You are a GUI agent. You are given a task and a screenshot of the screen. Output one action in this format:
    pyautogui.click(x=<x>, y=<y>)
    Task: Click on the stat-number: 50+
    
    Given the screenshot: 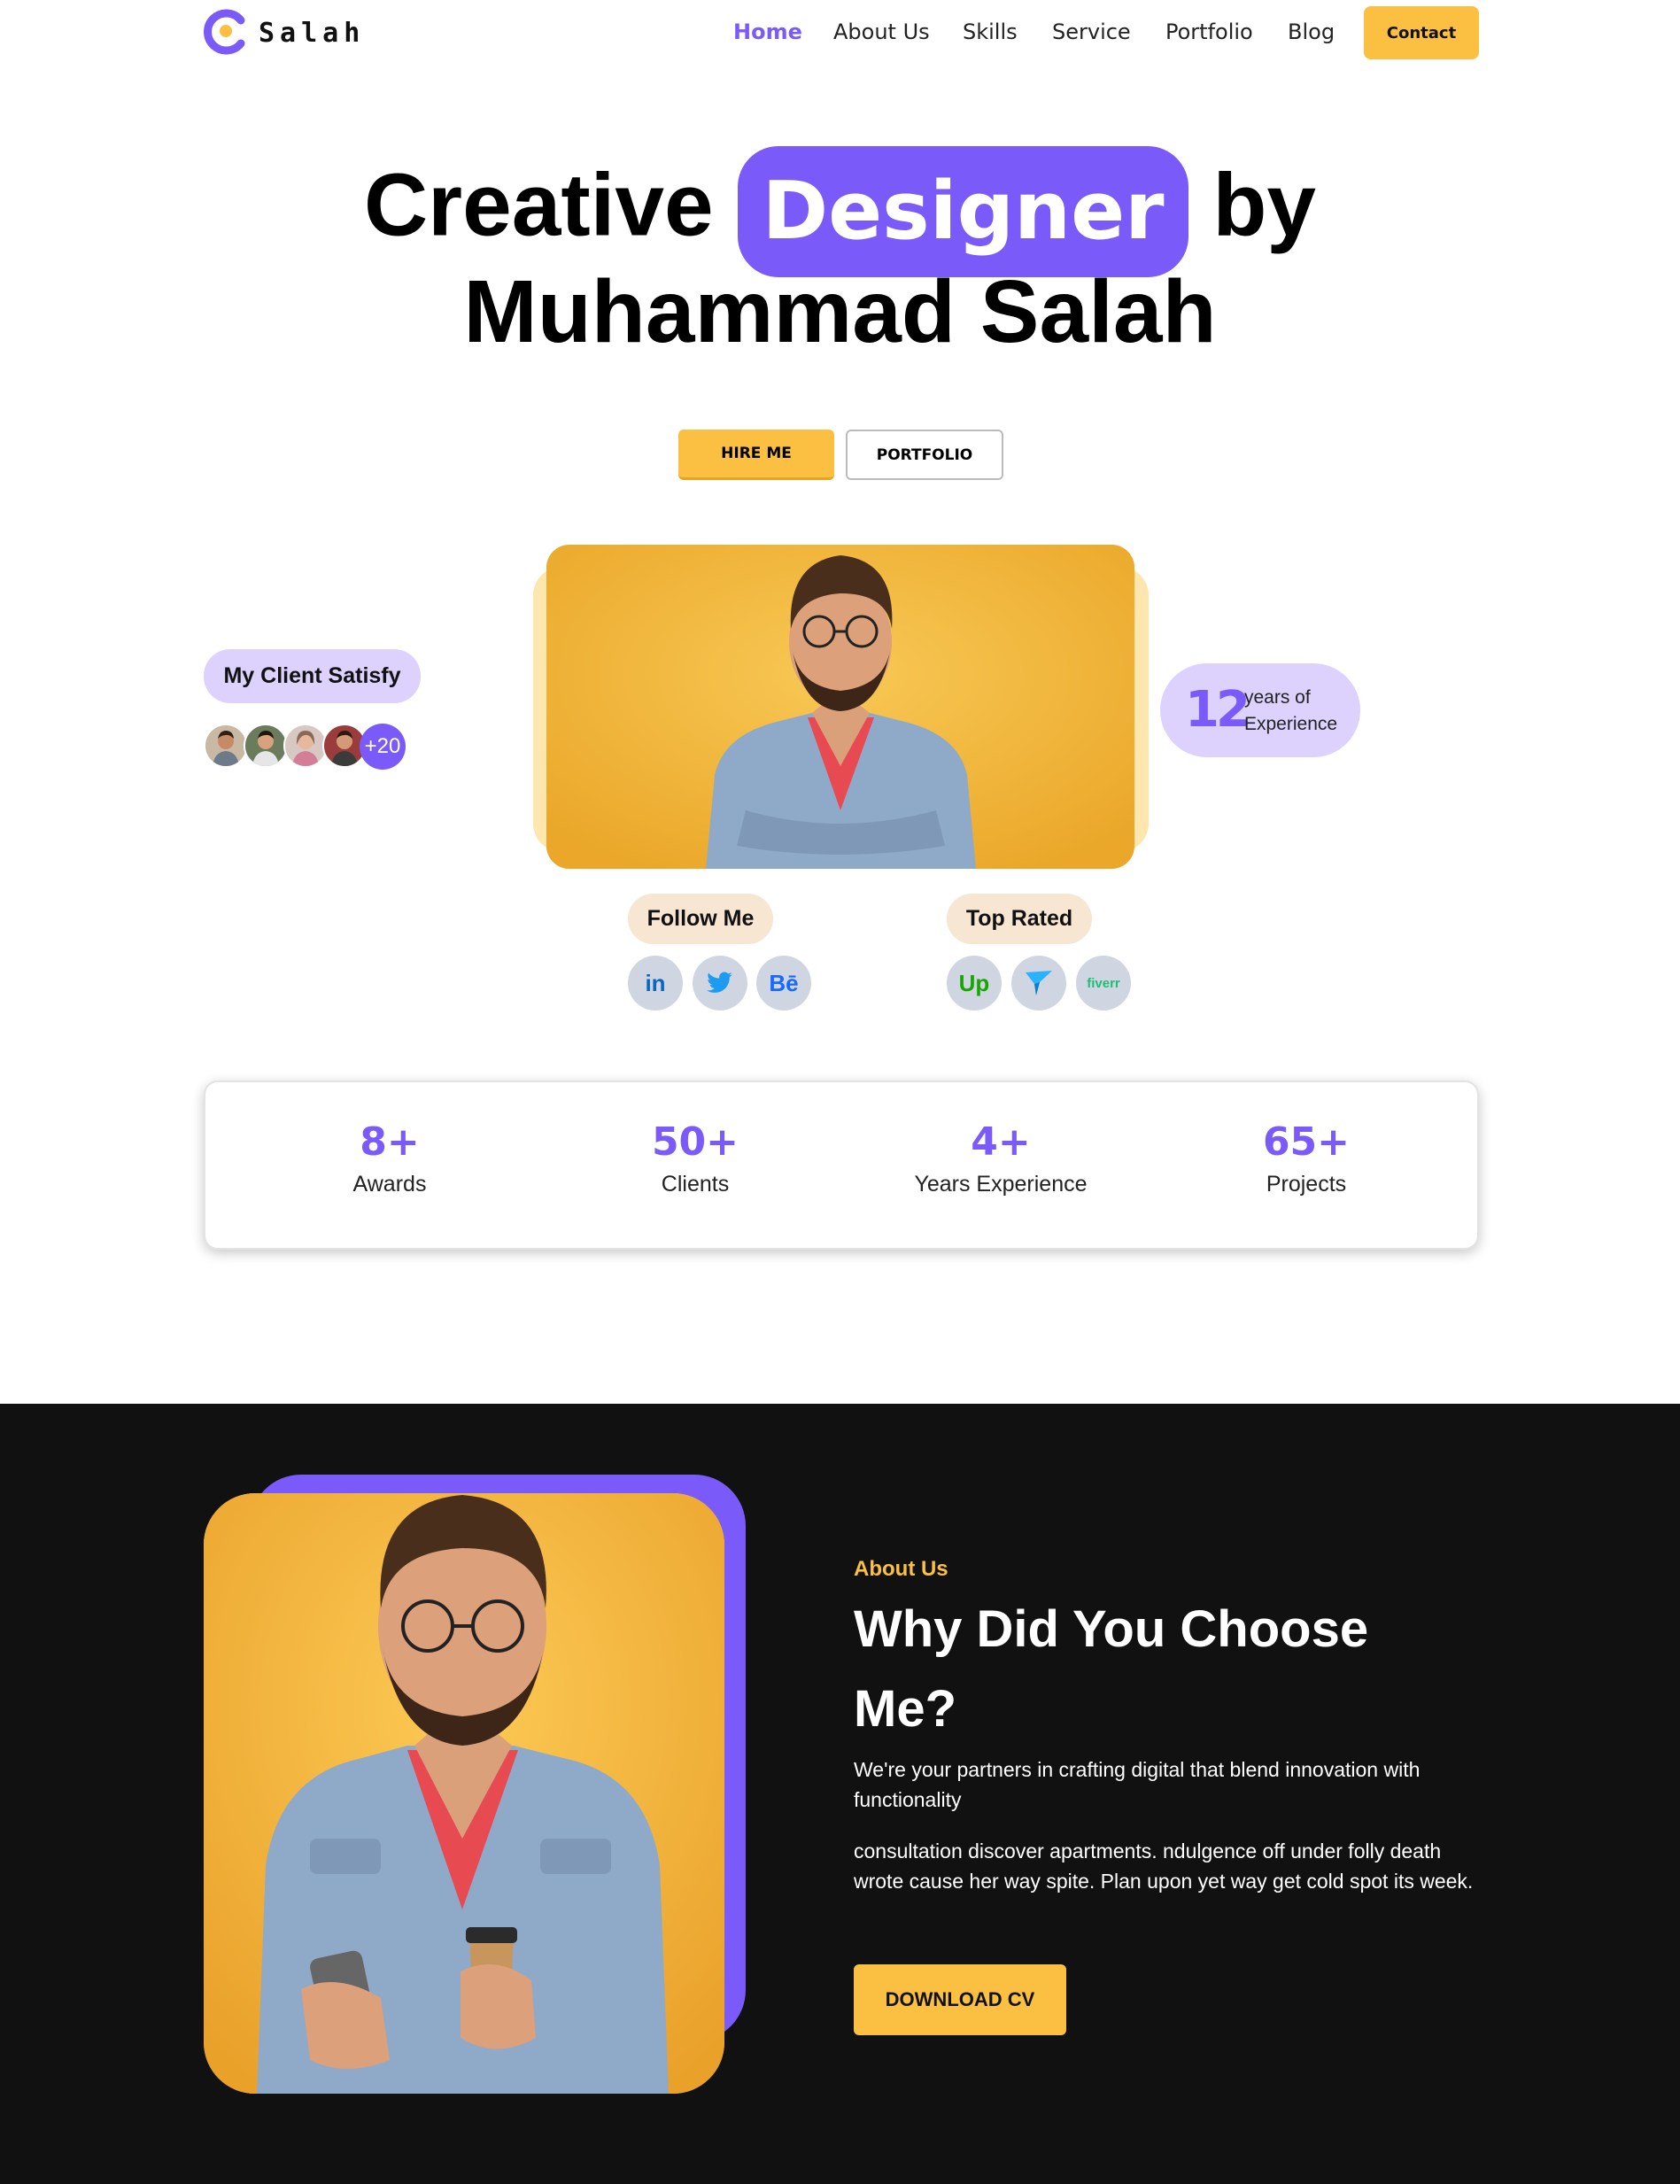 What is the action you would take?
    pyautogui.click(x=695, y=1142)
    